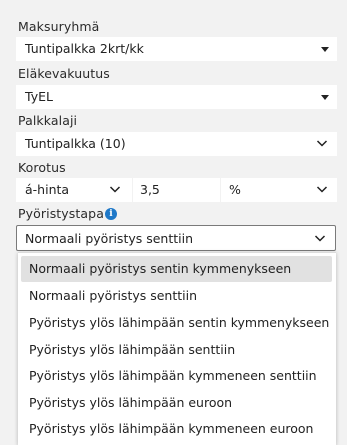 Image resolution: width=347 pixels, height=445 pixels. What do you see at coordinates (42, 167) in the screenshot?
I see `korotus-label: Korotus` at bounding box center [42, 167].